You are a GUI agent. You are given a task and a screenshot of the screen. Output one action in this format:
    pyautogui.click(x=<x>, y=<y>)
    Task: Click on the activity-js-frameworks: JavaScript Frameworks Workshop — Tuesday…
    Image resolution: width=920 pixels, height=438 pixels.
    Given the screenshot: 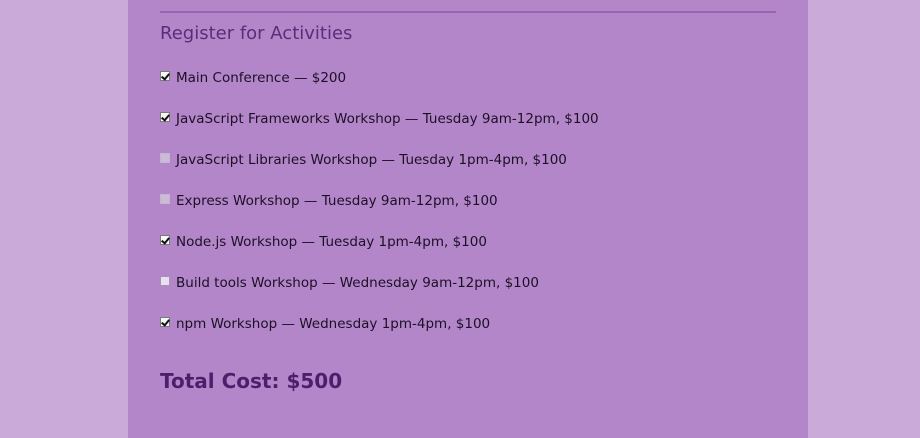 What is the action you would take?
    pyautogui.click(x=379, y=119)
    